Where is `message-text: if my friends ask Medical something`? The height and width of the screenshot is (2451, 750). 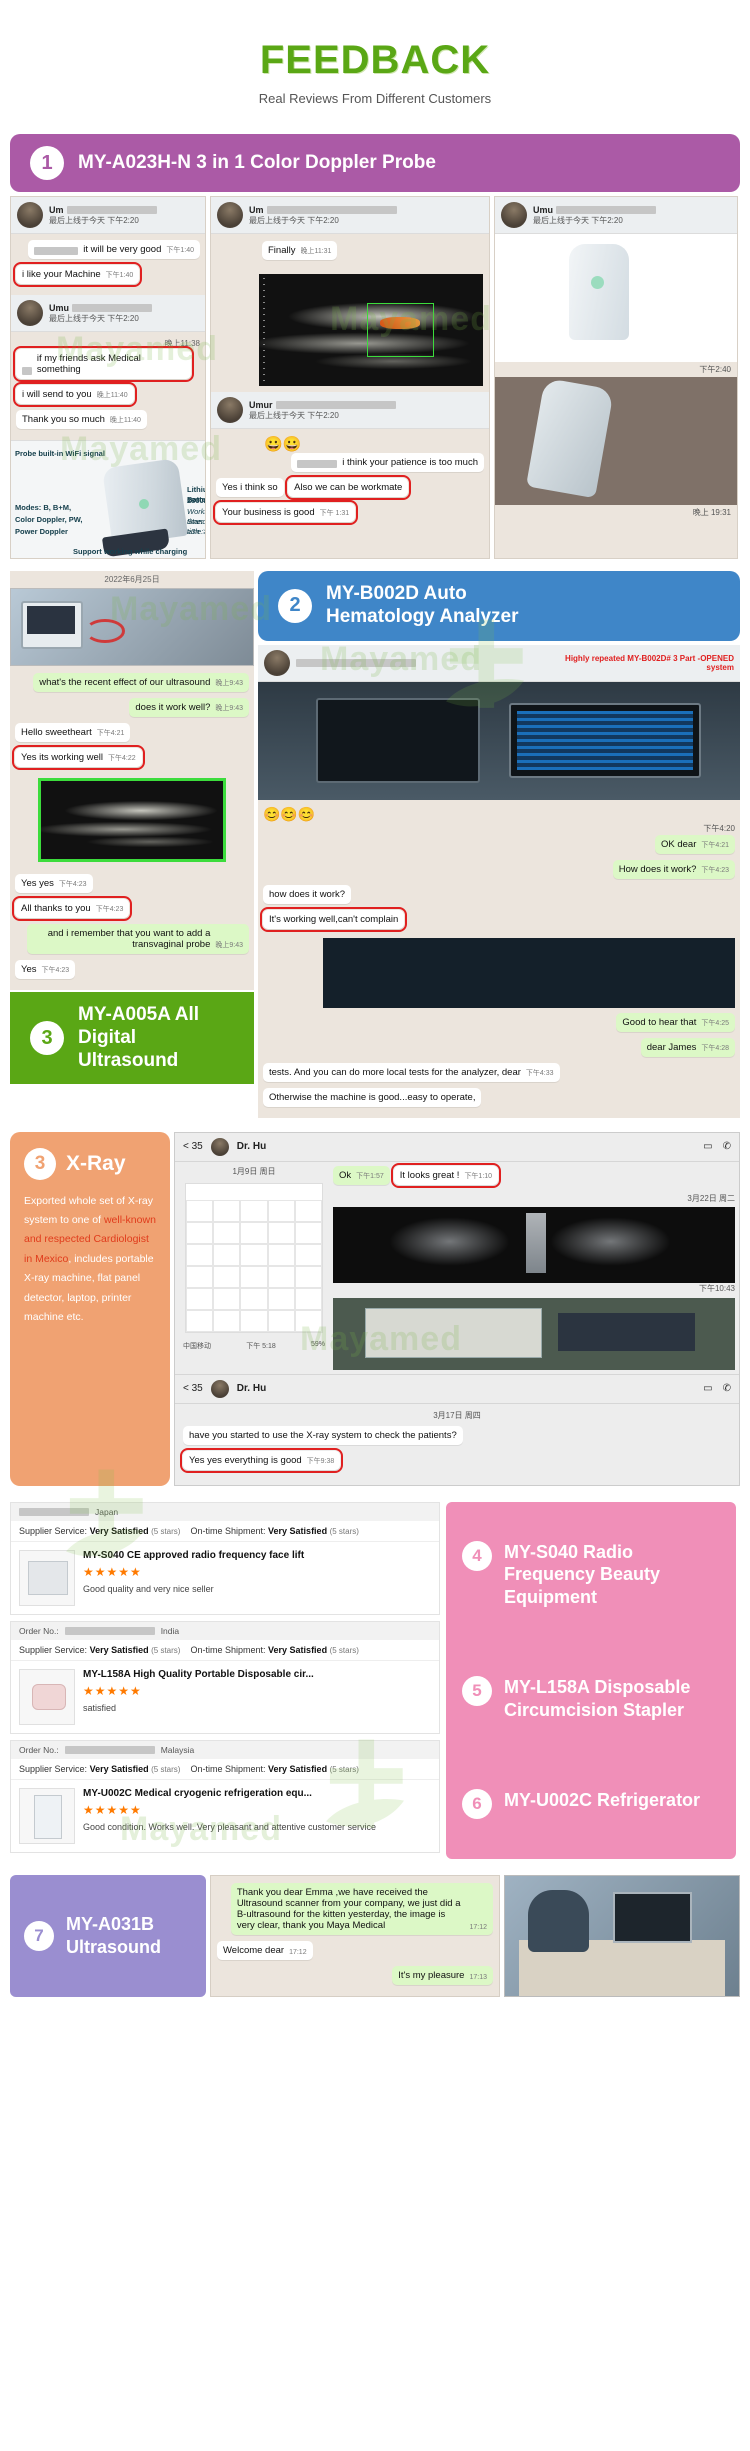
message-text: if my friends ask Medical something is located at coordinates (88, 364).